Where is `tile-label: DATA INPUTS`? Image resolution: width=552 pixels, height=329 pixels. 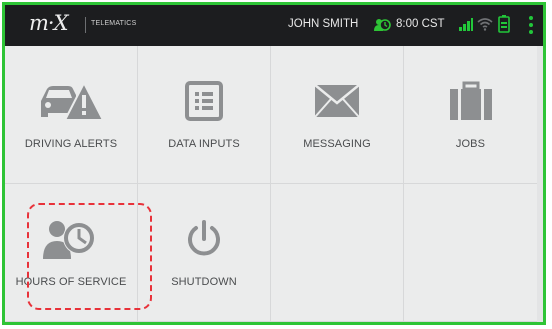
tile-label: DATA INPUTS is located at coordinates (204, 144).